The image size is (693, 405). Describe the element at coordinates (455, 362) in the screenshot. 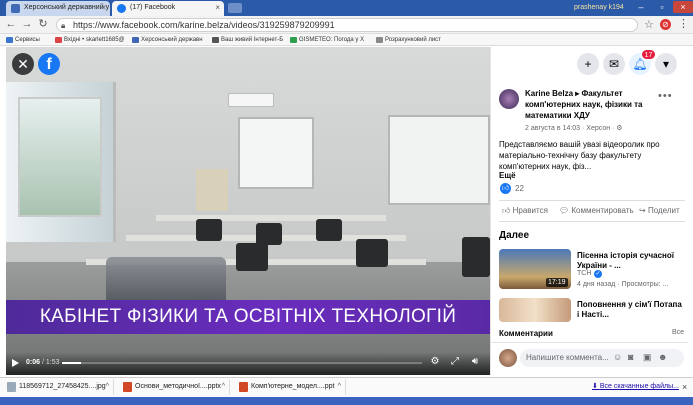

I see `fullscreen-icon: ⤢` at that location.